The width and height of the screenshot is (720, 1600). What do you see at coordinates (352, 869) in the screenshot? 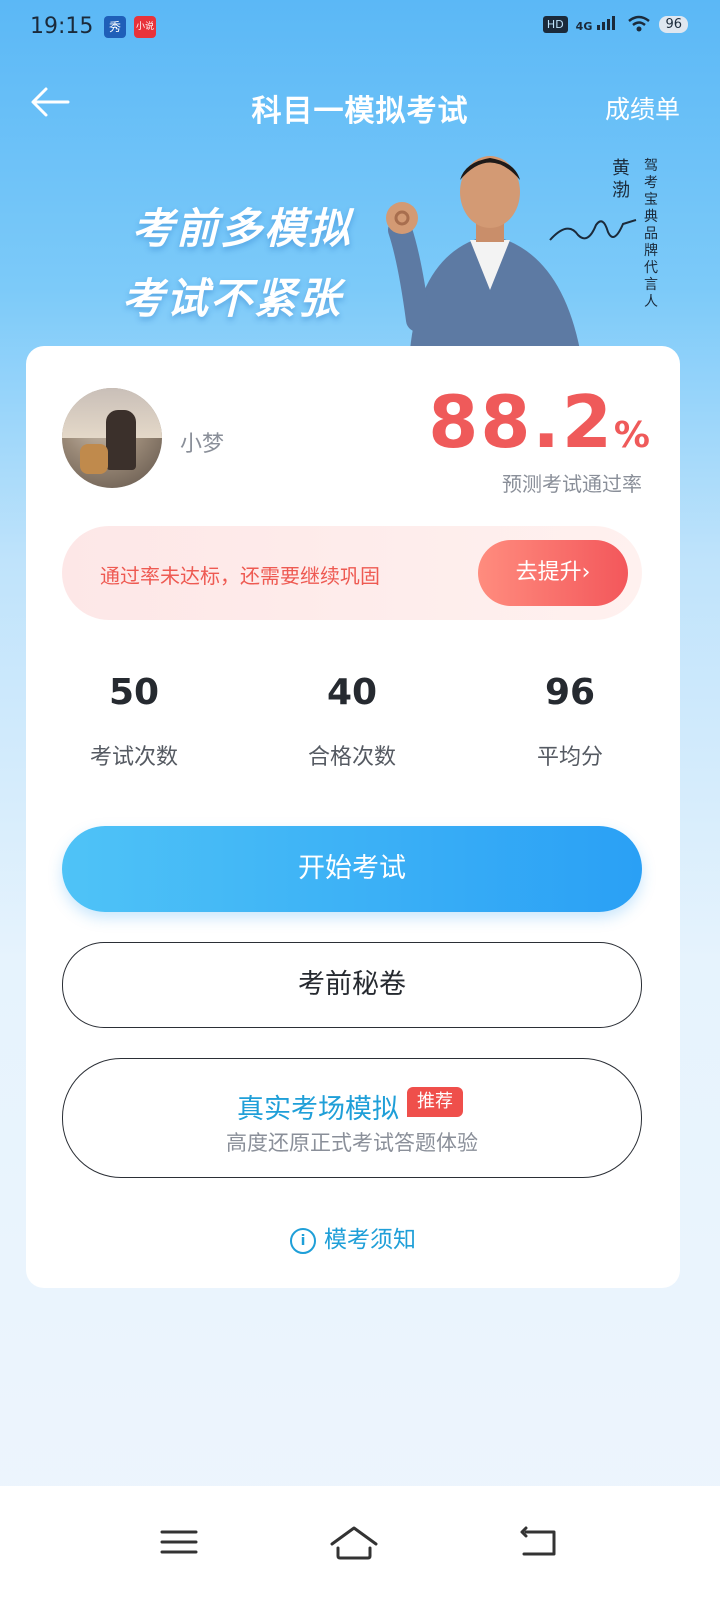
I see `start-exam-button: 开始考试` at bounding box center [352, 869].